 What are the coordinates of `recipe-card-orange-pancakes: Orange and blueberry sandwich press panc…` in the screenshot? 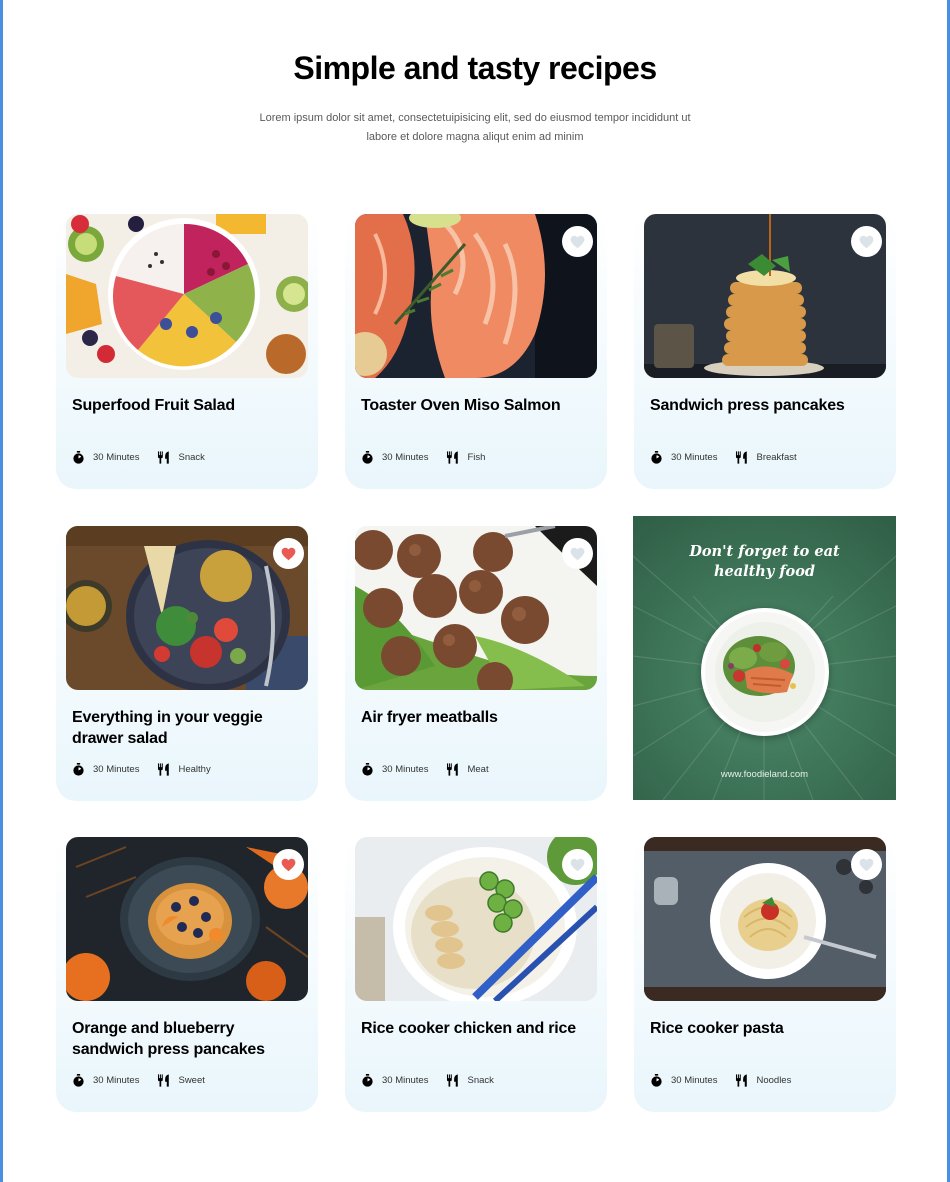 It's located at (187, 974).